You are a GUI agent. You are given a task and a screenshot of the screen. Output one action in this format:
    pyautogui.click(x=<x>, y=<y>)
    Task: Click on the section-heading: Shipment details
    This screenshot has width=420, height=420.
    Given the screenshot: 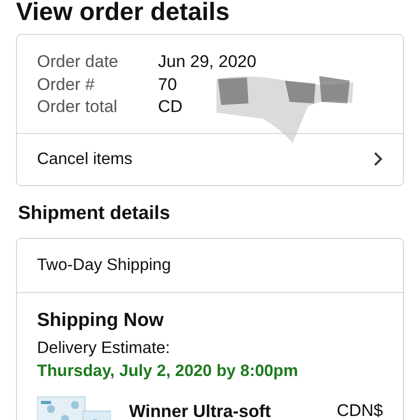 What is the action you would take?
    pyautogui.click(x=95, y=214)
    